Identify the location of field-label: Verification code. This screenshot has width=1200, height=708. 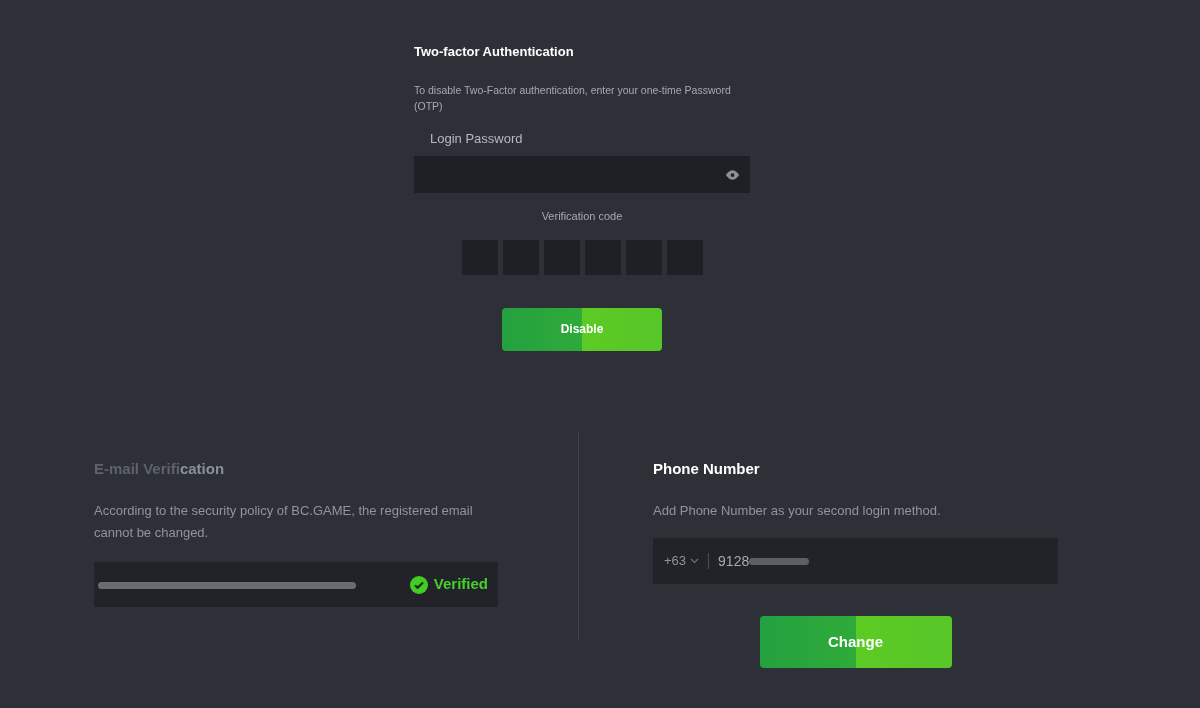
(582, 216).